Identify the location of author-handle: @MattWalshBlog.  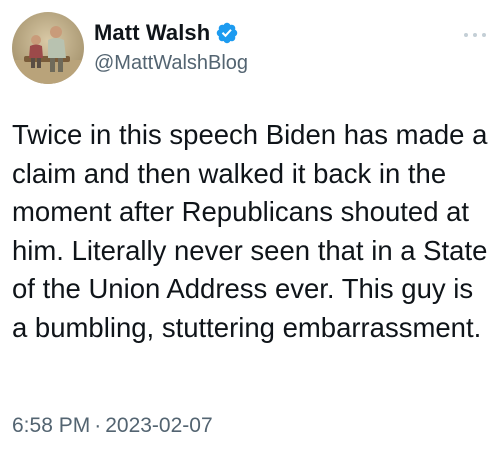
(171, 63).